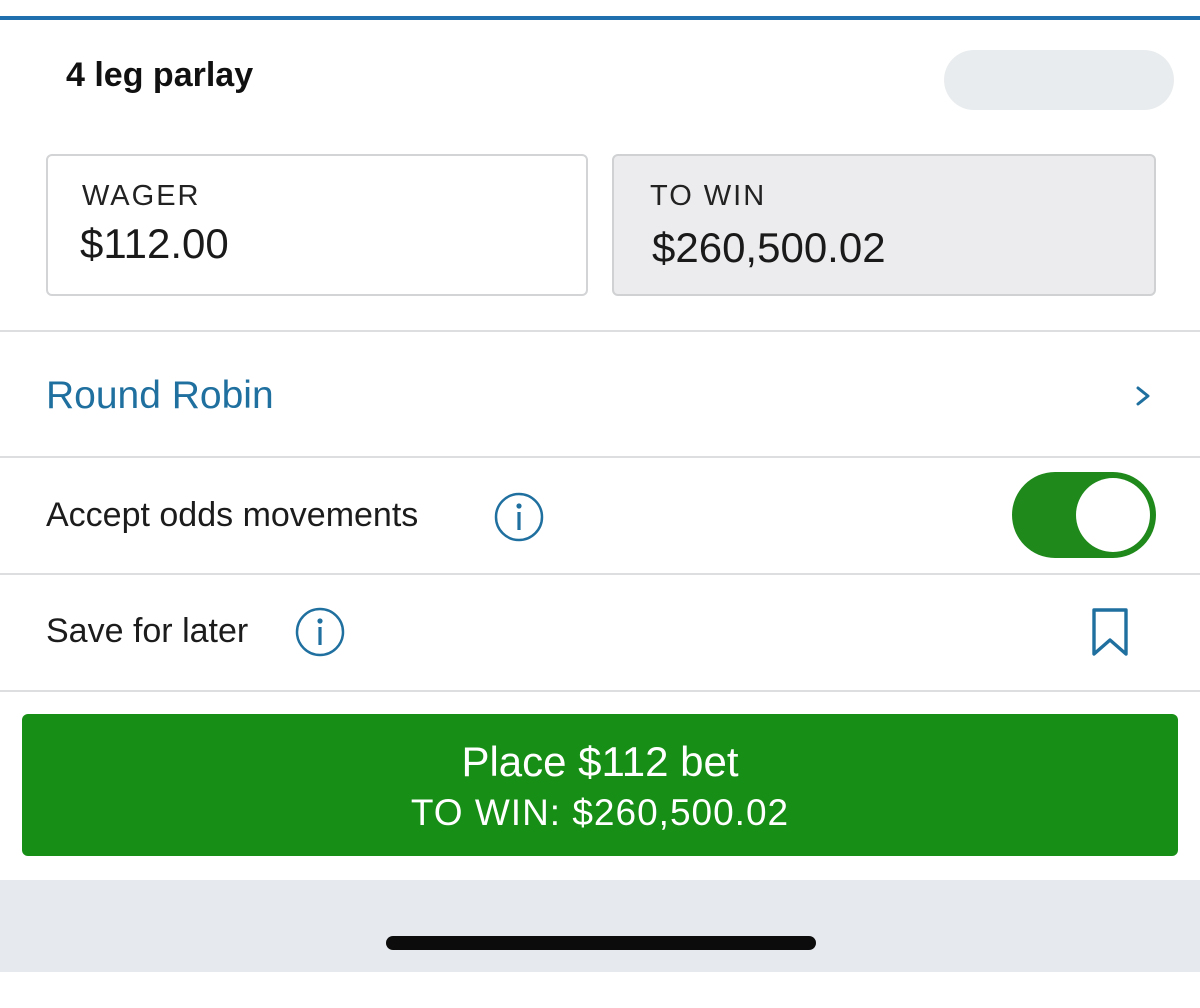  I want to click on toggle-knob, so click(1113, 515).